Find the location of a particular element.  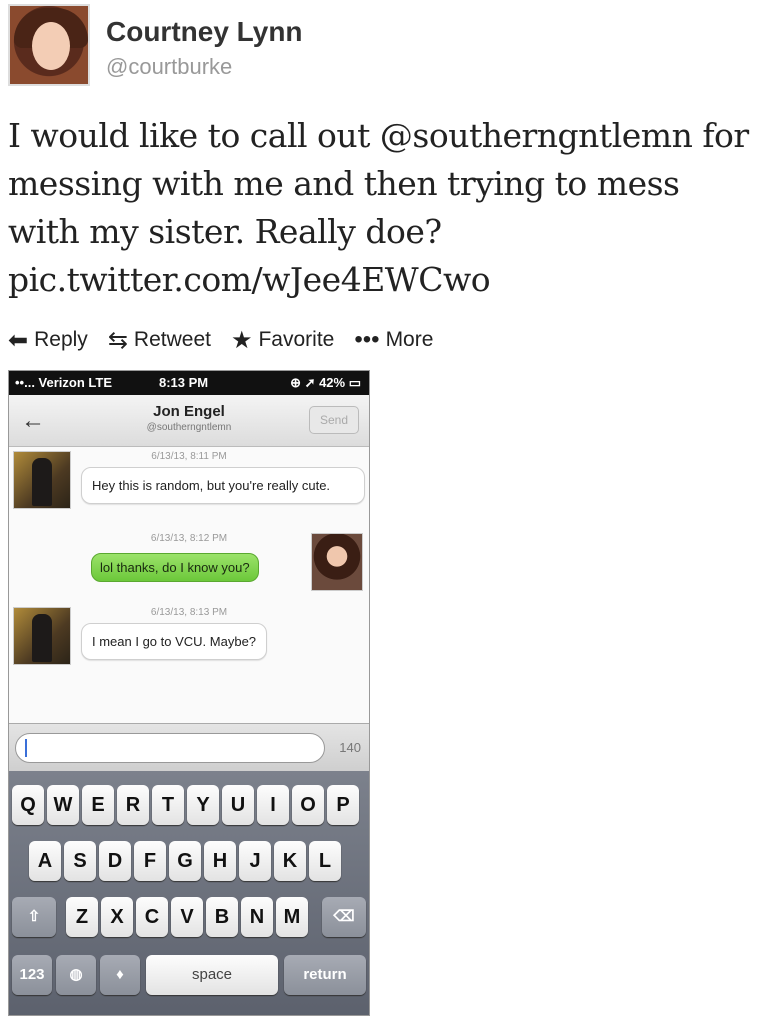

message-input is located at coordinates (170, 748).